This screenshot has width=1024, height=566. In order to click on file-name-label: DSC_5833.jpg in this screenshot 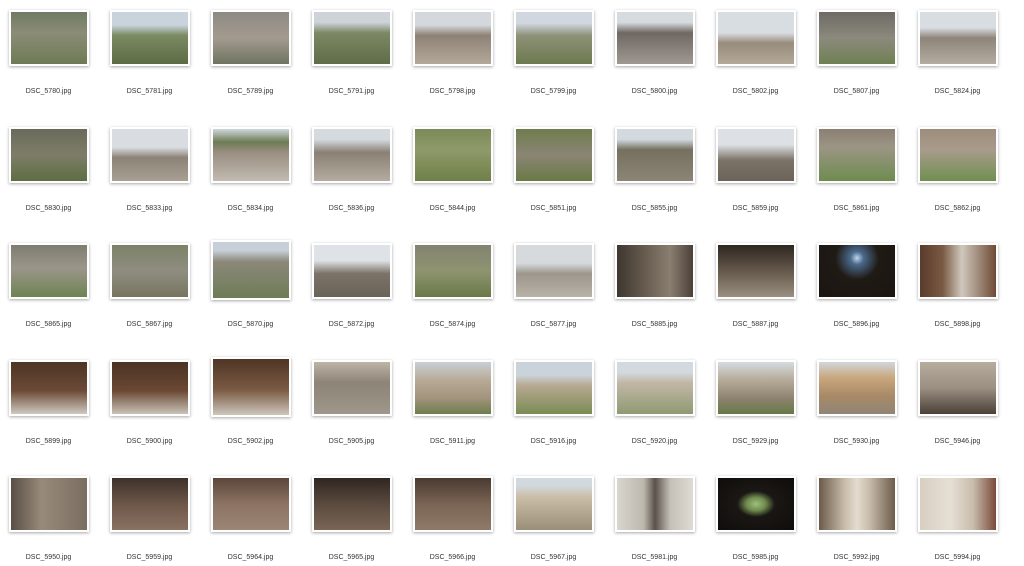, I will do `click(149, 208)`.